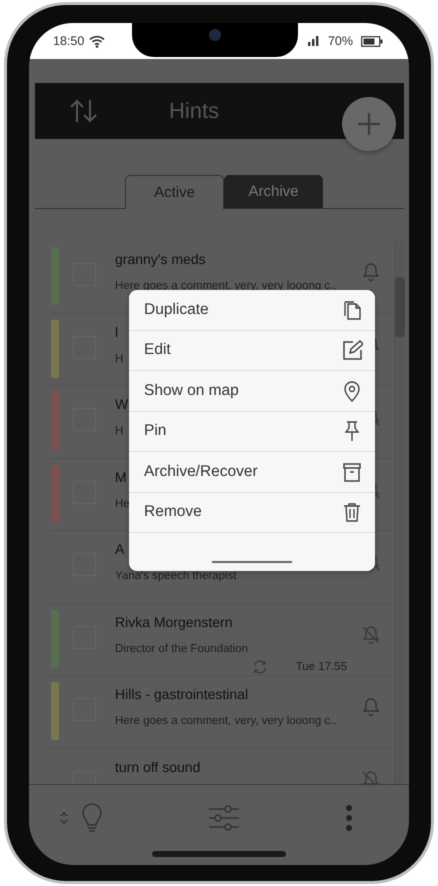 Image resolution: width=438 pixels, height=886 pixels. I want to click on plus-icon, so click(369, 124).